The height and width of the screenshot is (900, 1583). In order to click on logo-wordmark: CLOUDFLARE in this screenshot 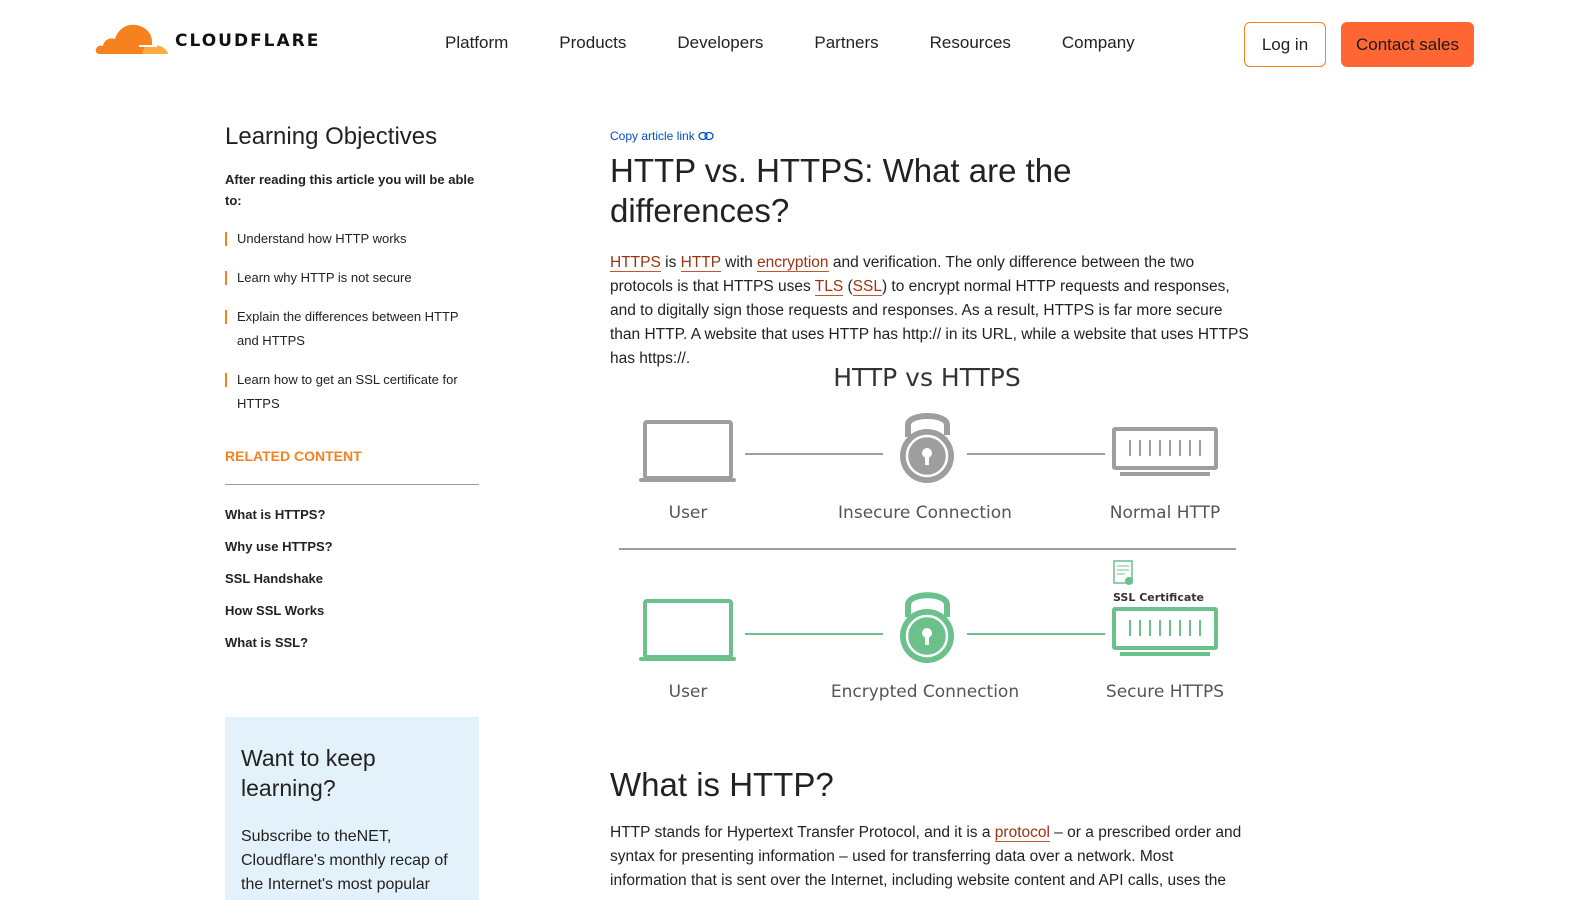, I will do `click(248, 41)`.